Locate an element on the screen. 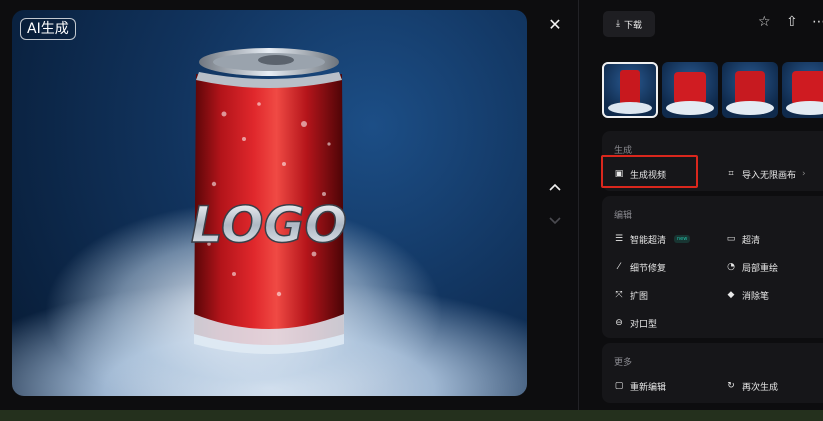 The image size is (823, 421). chevron-right-icon: › is located at coordinates (804, 174).